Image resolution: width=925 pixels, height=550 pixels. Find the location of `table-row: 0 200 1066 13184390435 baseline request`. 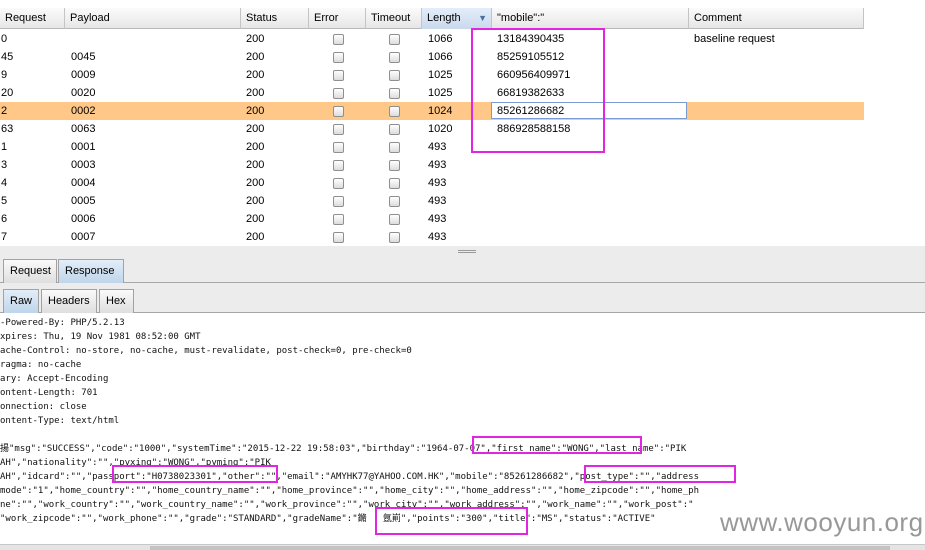

table-row: 0 200 1066 13184390435 baseline request is located at coordinates (432, 39).